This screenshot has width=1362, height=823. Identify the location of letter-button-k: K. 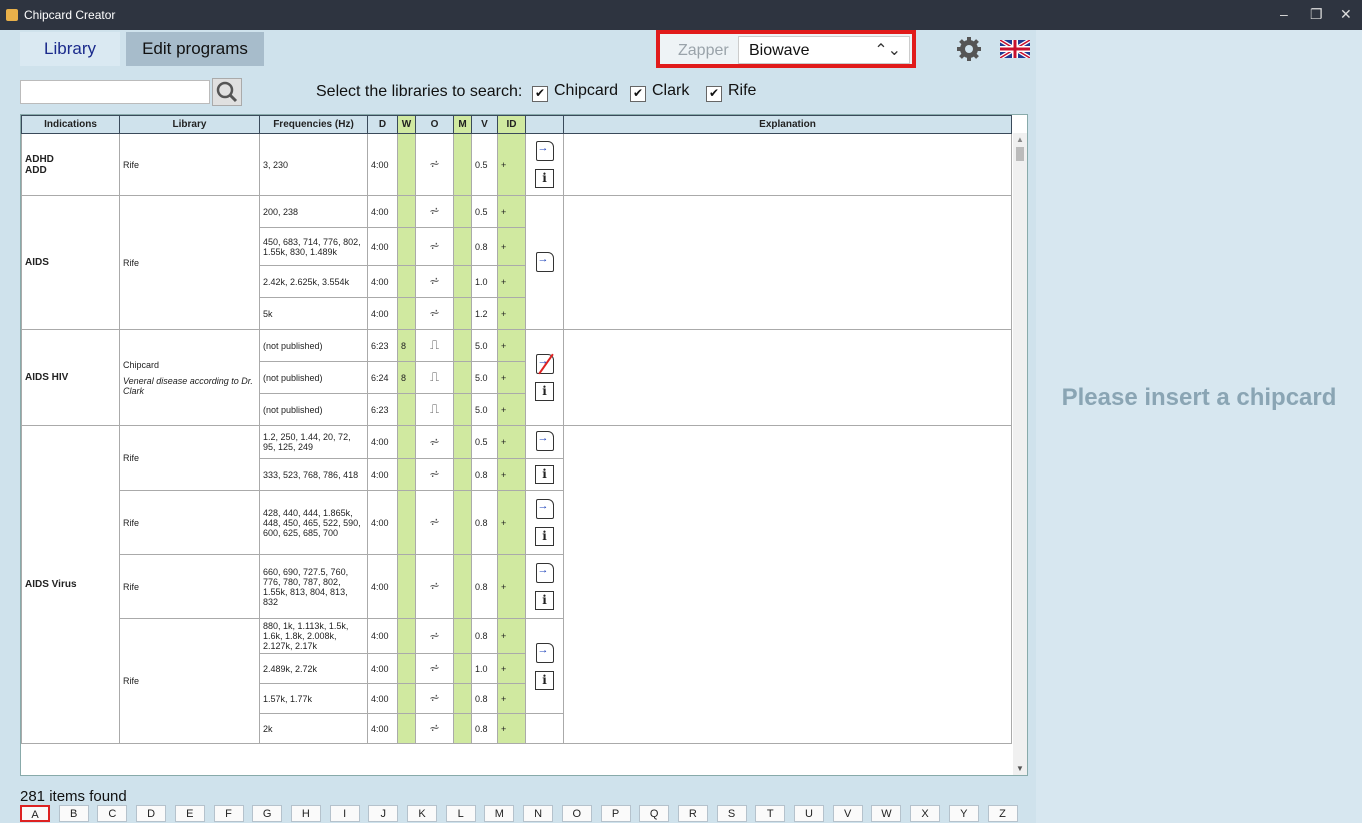
(422, 813).